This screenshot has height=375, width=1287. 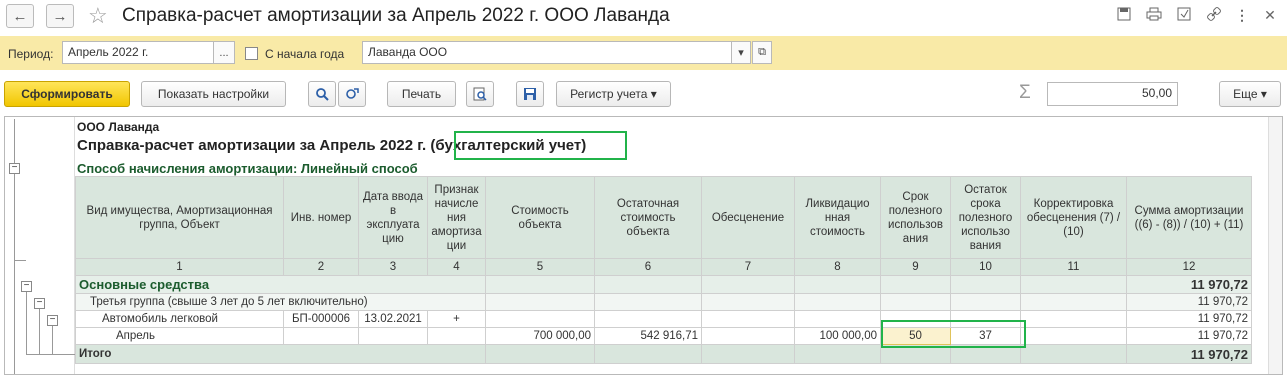 What do you see at coordinates (609, 94) in the screenshot?
I see `accounting-register-label: Регистр учета` at bounding box center [609, 94].